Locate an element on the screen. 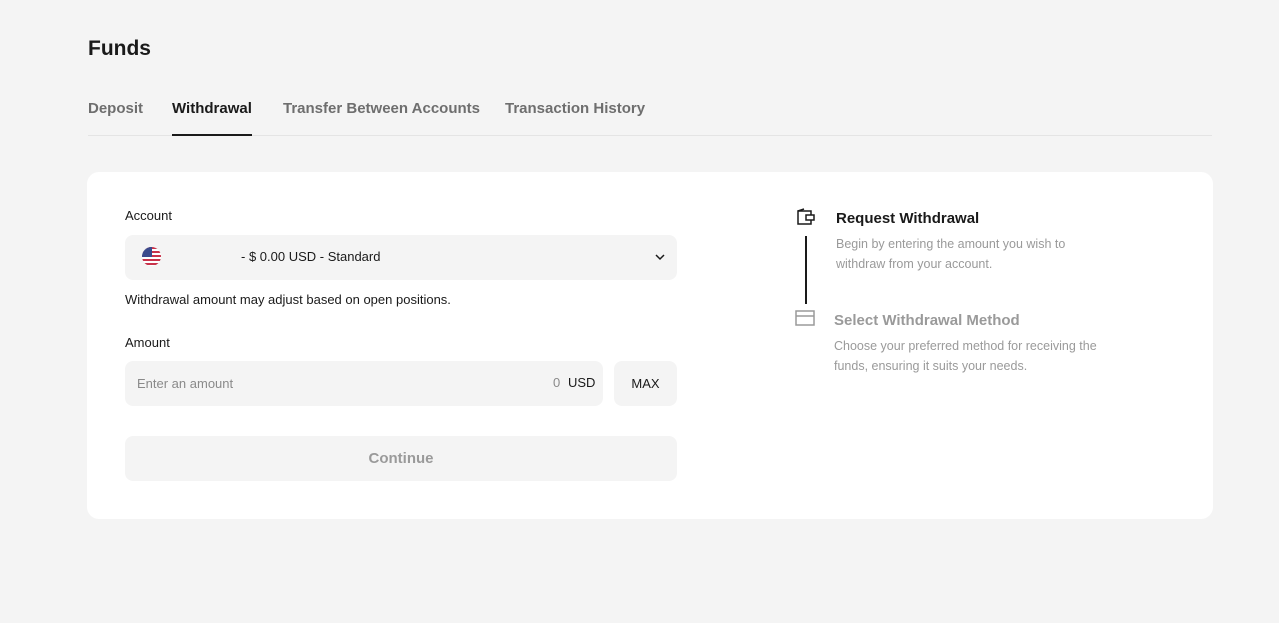 The image size is (1279, 623). wallet-icon is located at coordinates (806, 216).